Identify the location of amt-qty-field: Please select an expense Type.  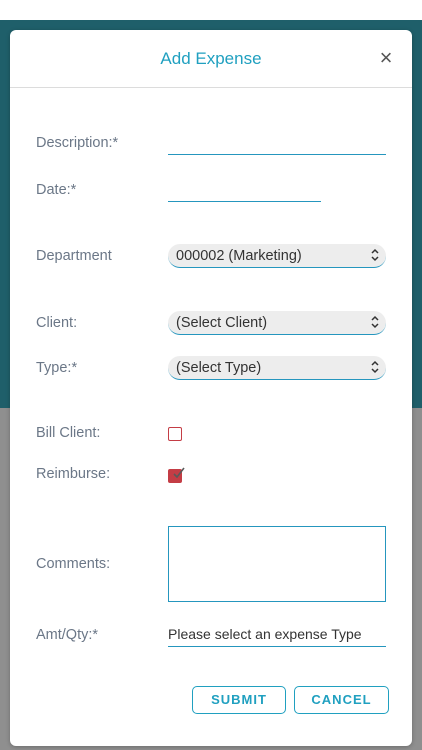
(277, 636).